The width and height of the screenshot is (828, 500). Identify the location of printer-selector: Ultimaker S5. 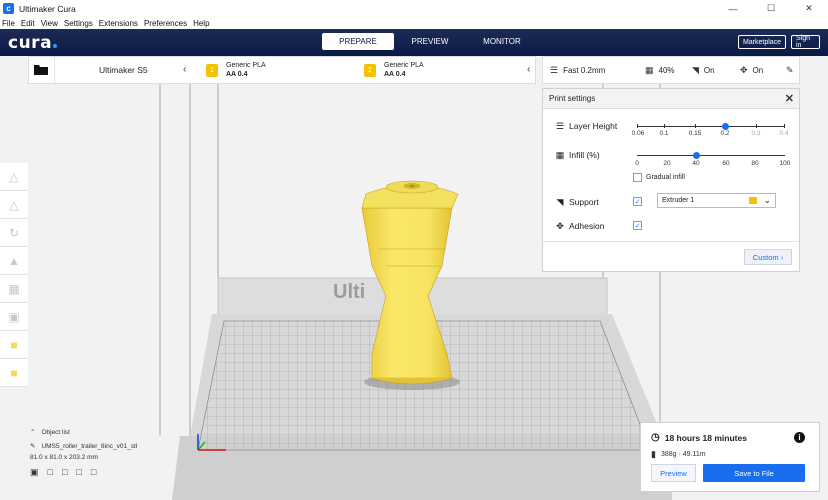
(125, 70).